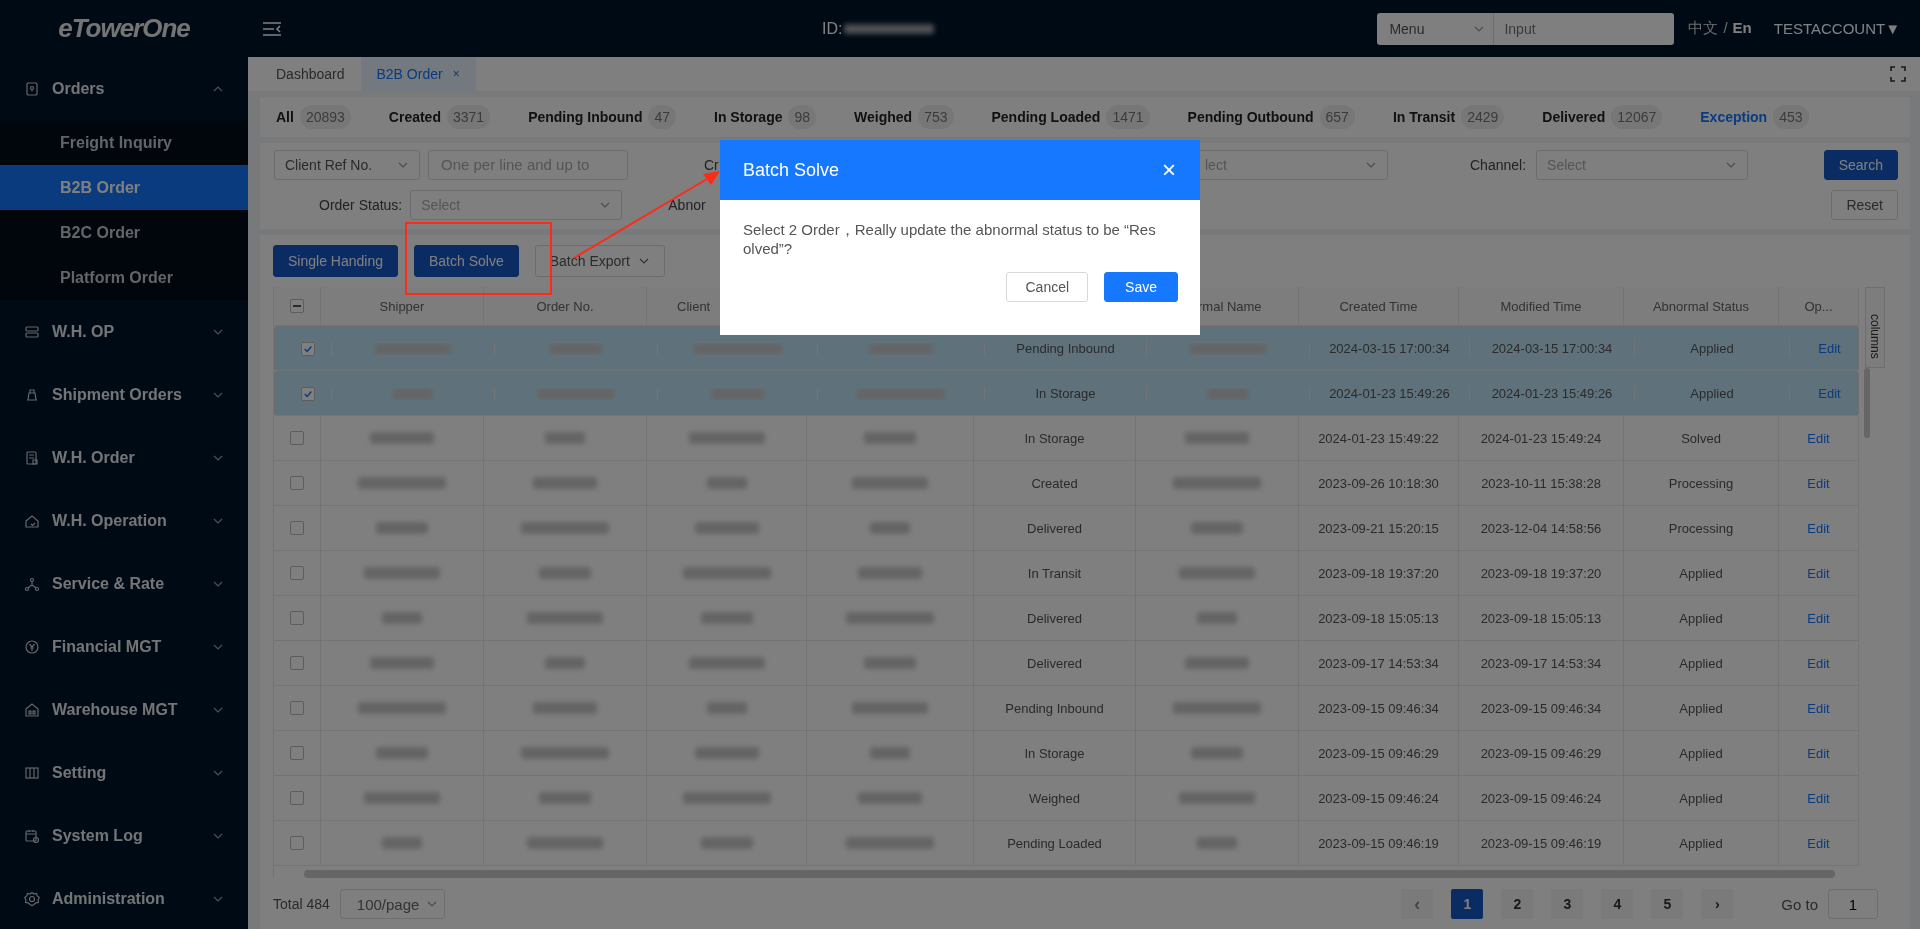 Image resolution: width=1920 pixels, height=929 pixels. Describe the element at coordinates (124, 835) in the screenshot. I see `sidebar-group: System Log` at that location.